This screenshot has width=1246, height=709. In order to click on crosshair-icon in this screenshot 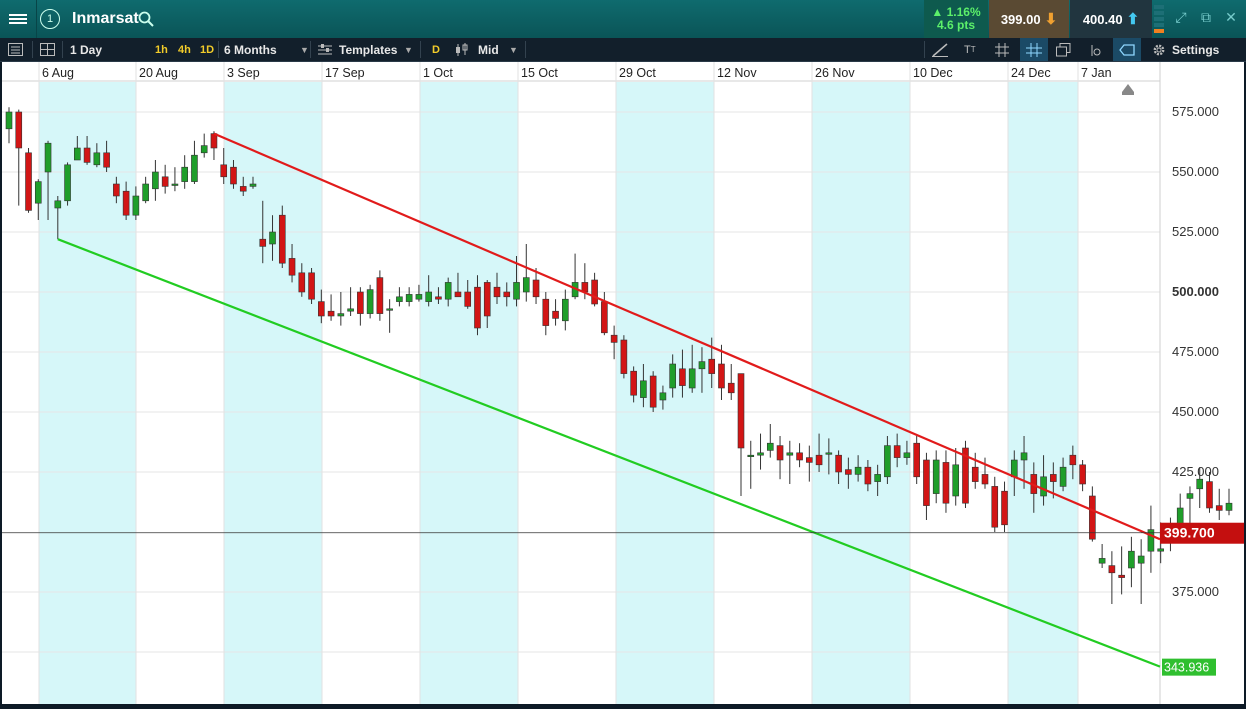, I will do `click(1034, 49)`.